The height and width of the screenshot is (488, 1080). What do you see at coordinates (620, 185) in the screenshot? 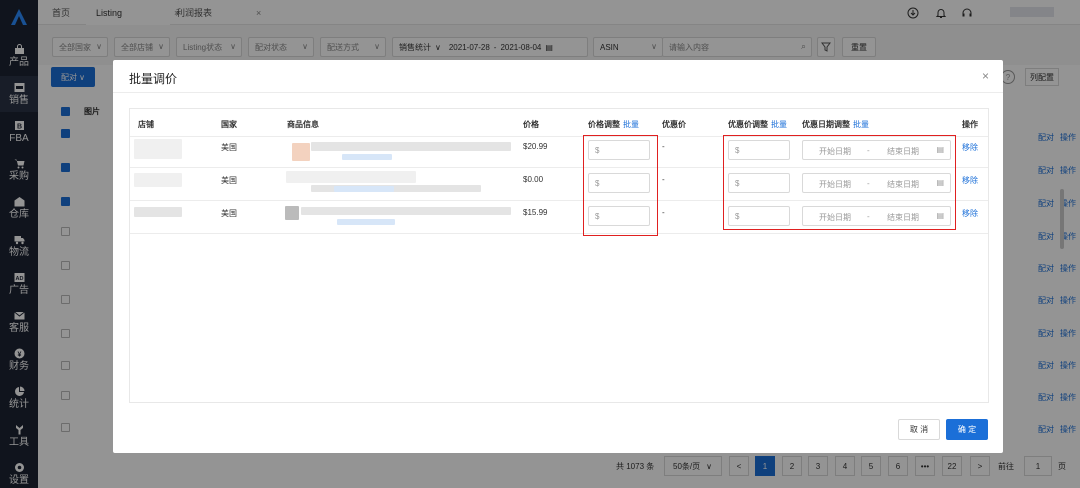
I see `price-adjust-highlight` at bounding box center [620, 185].